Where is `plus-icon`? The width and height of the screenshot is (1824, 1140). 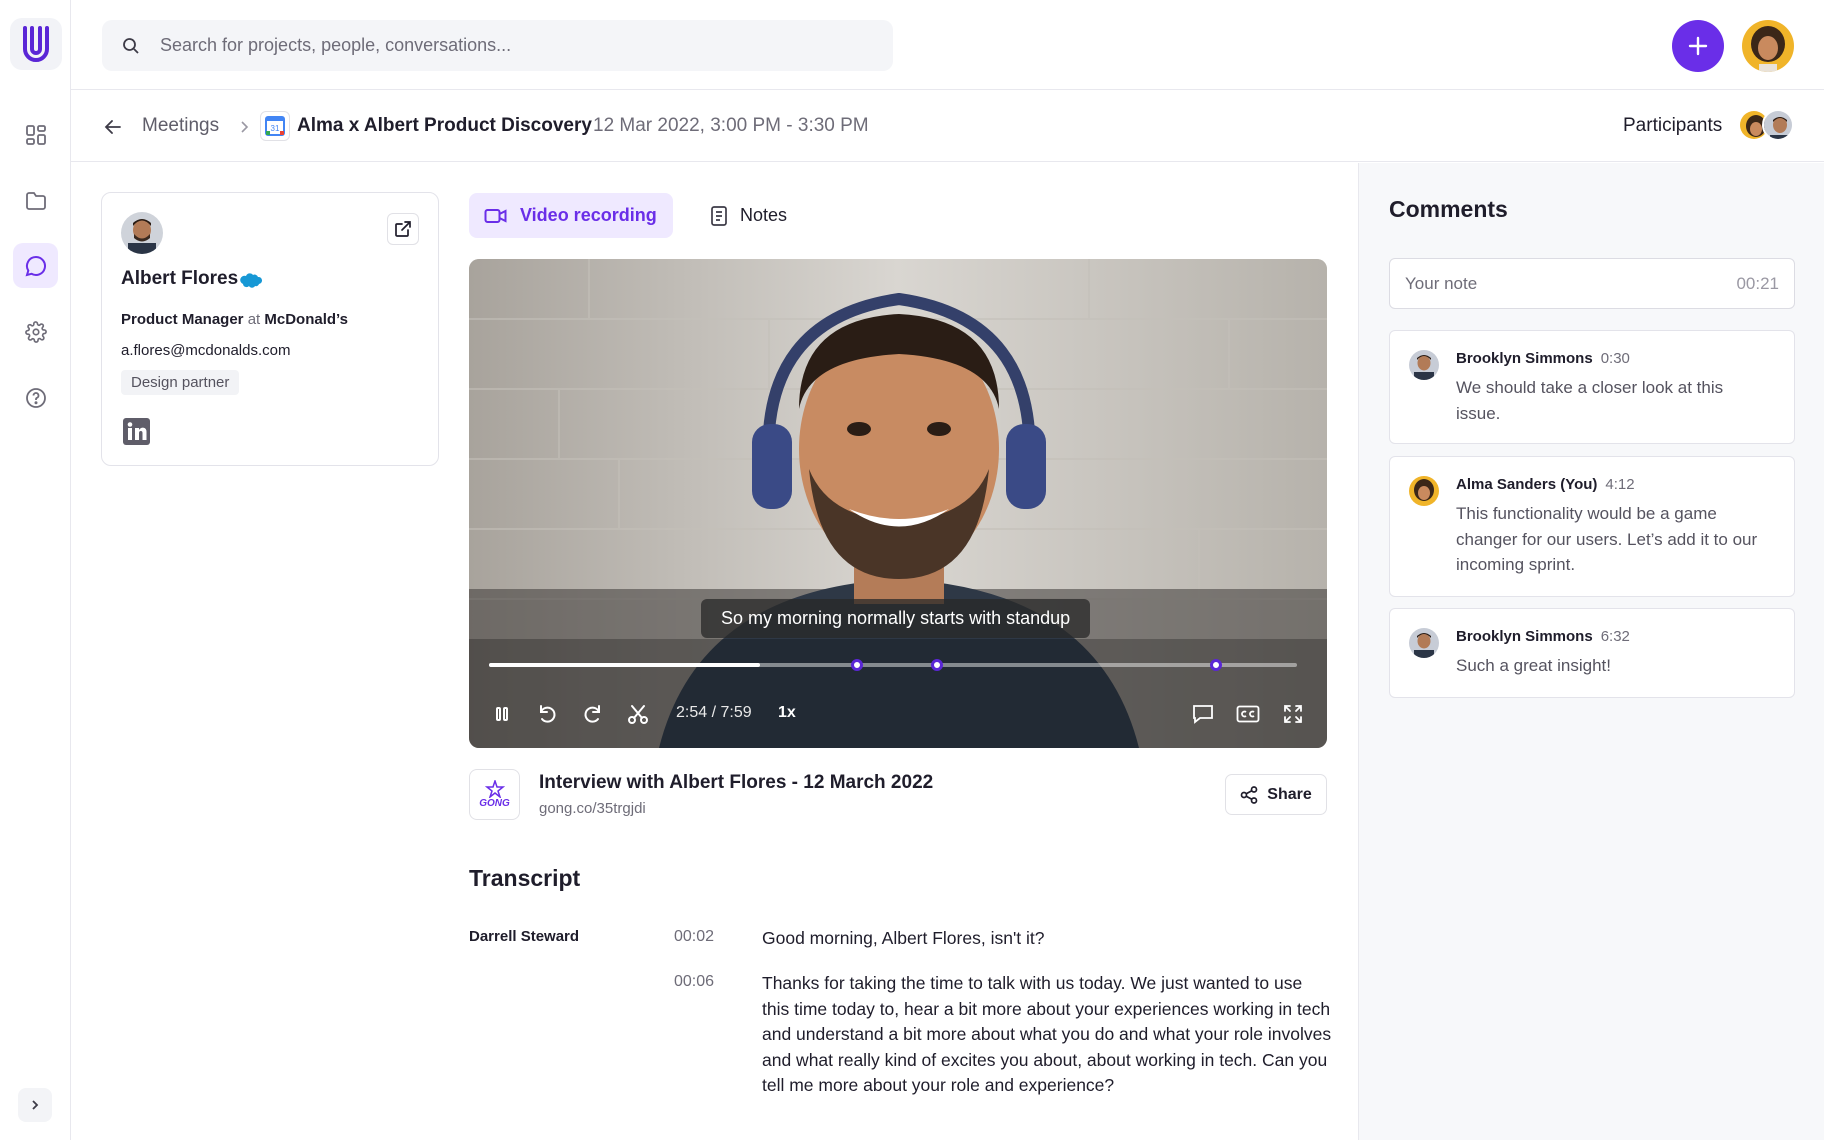
plus-icon is located at coordinates (1698, 46).